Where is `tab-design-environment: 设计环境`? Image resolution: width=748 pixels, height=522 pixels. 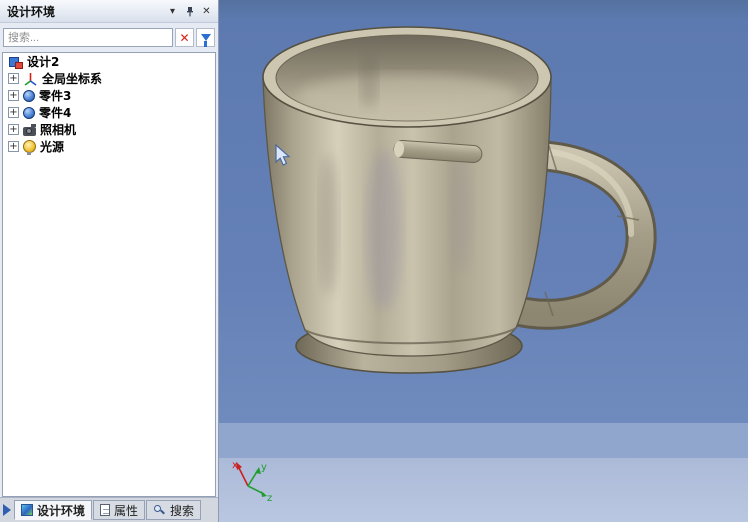
tab-design-environment: 设计环境 is located at coordinates (53, 510).